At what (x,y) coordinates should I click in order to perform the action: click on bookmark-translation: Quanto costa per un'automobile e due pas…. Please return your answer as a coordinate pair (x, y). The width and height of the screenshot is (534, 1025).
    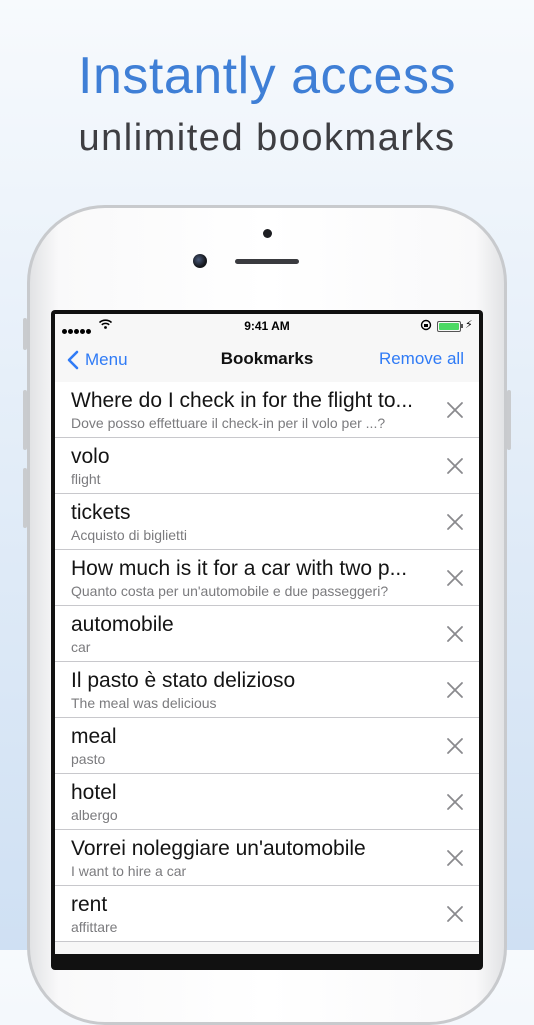
    Looking at the image, I should click on (230, 591).